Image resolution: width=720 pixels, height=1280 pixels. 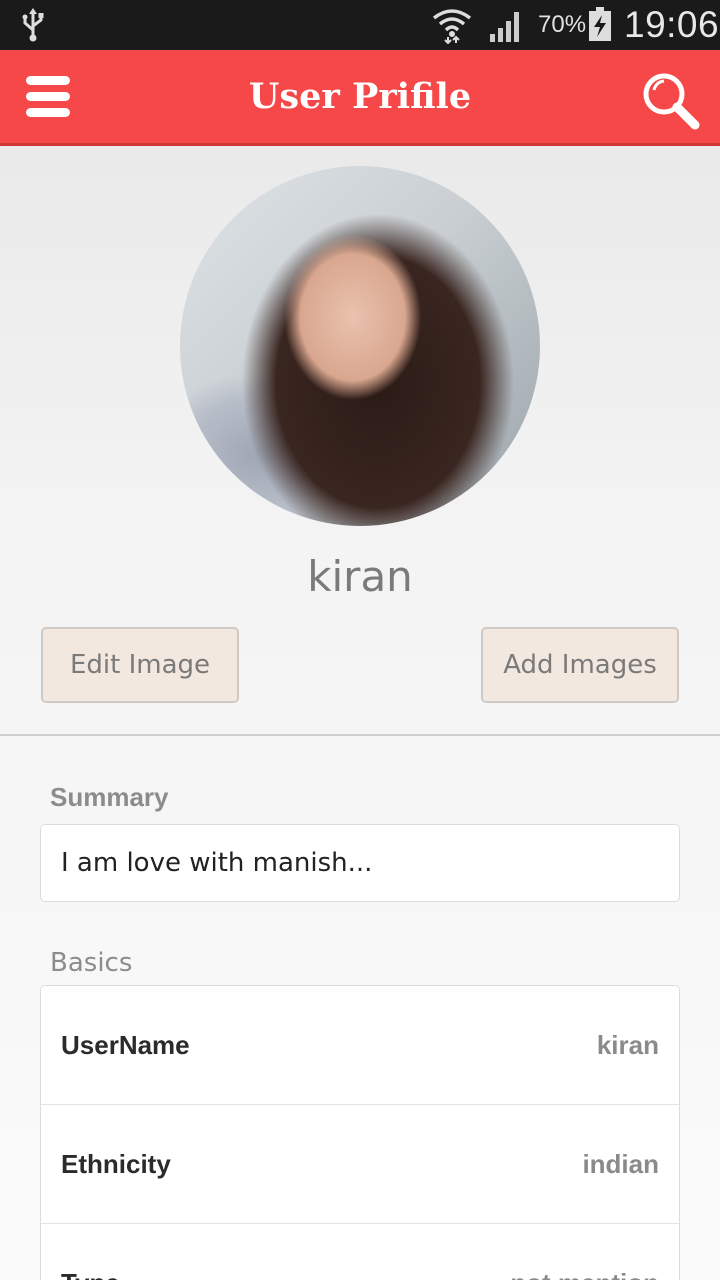 What do you see at coordinates (504, 27) in the screenshot?
I see `signal-icon` at bounding box center [504, 27].